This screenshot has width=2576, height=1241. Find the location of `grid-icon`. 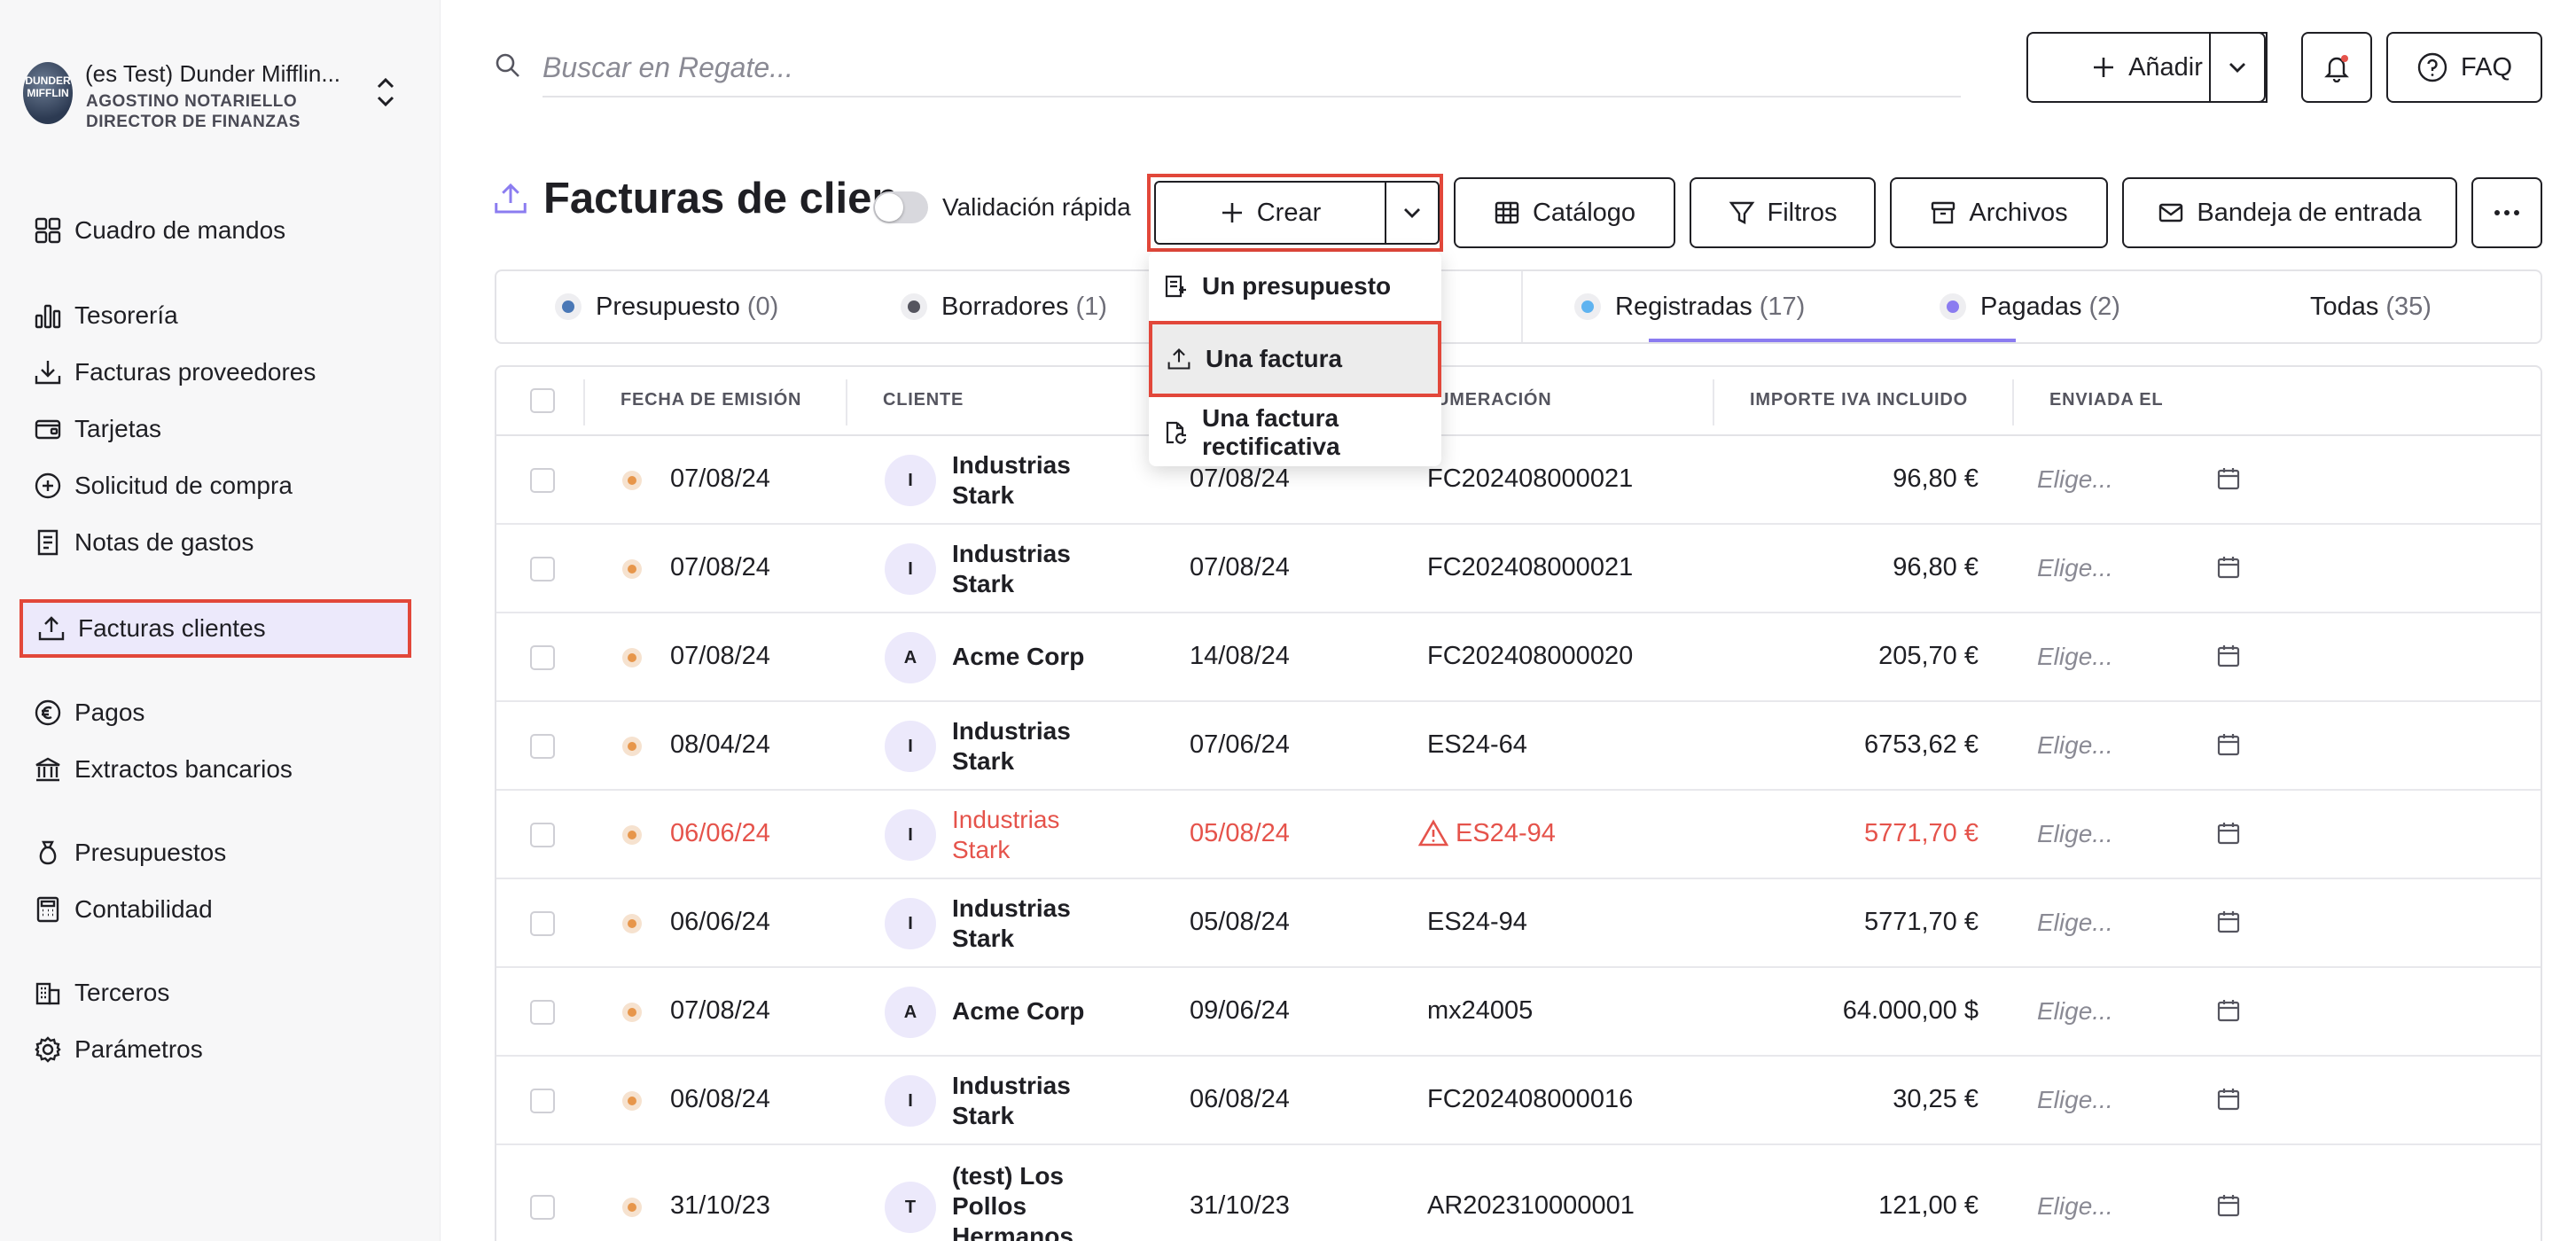

grid-icon is located at coordinates (1507, 212).